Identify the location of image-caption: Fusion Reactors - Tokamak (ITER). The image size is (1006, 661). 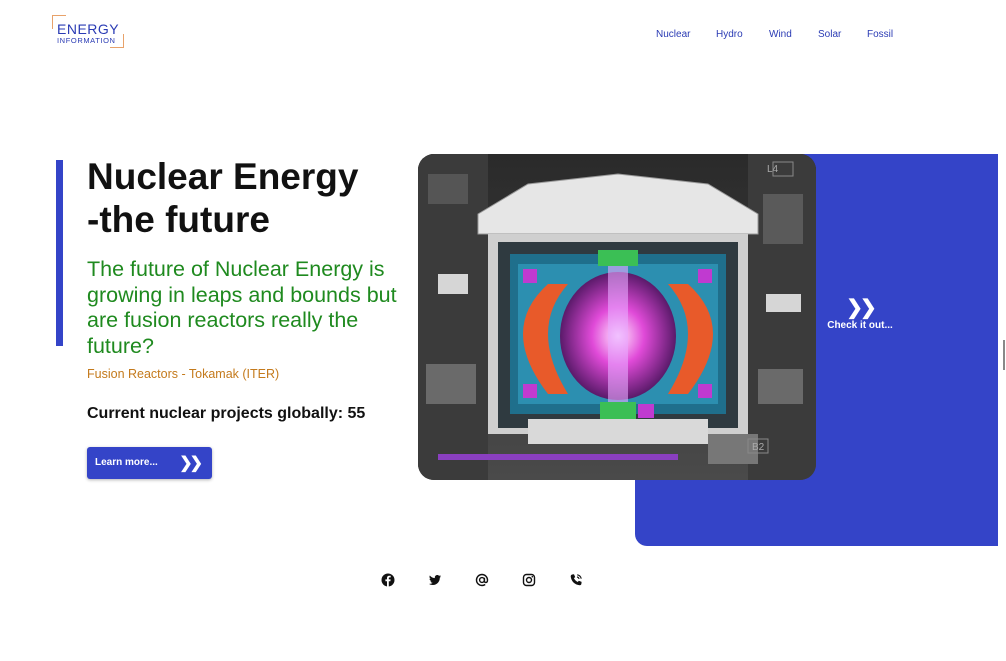
(183, 374).